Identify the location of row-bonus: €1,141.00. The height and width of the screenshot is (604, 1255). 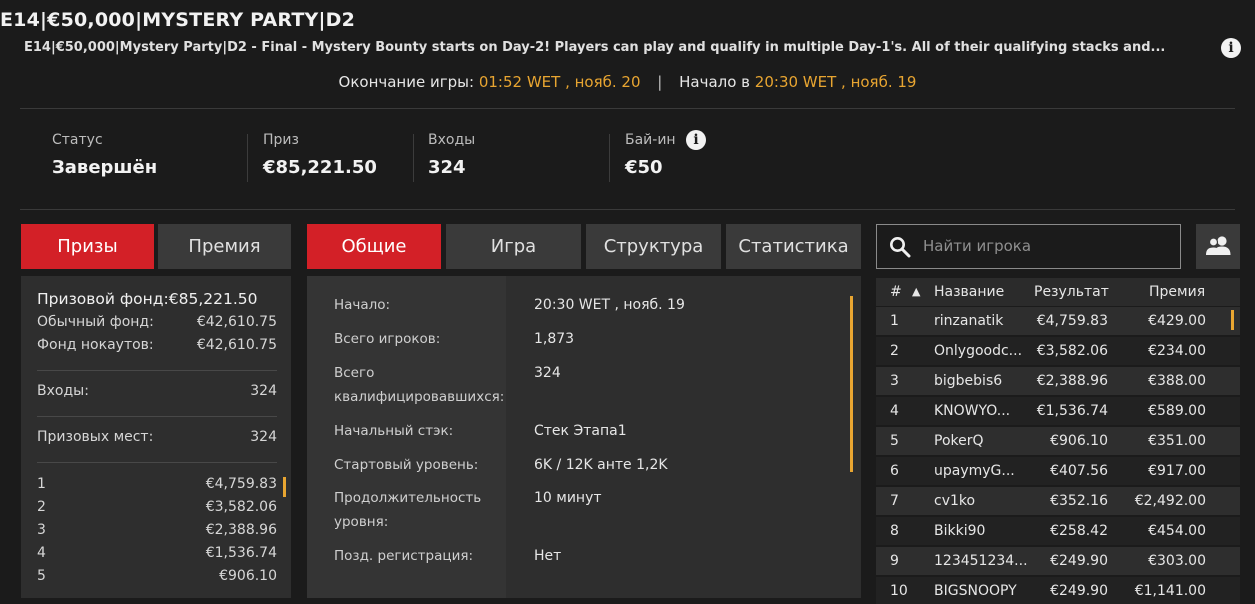
(1170, 591).